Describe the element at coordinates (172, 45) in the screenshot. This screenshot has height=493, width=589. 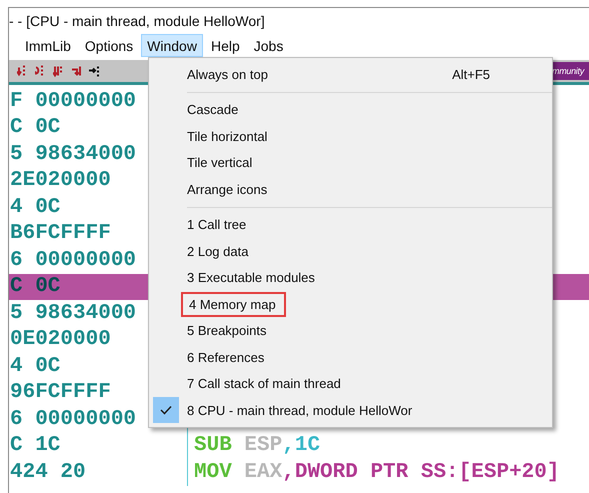
I see `menu-bar-item: Window` at that location.